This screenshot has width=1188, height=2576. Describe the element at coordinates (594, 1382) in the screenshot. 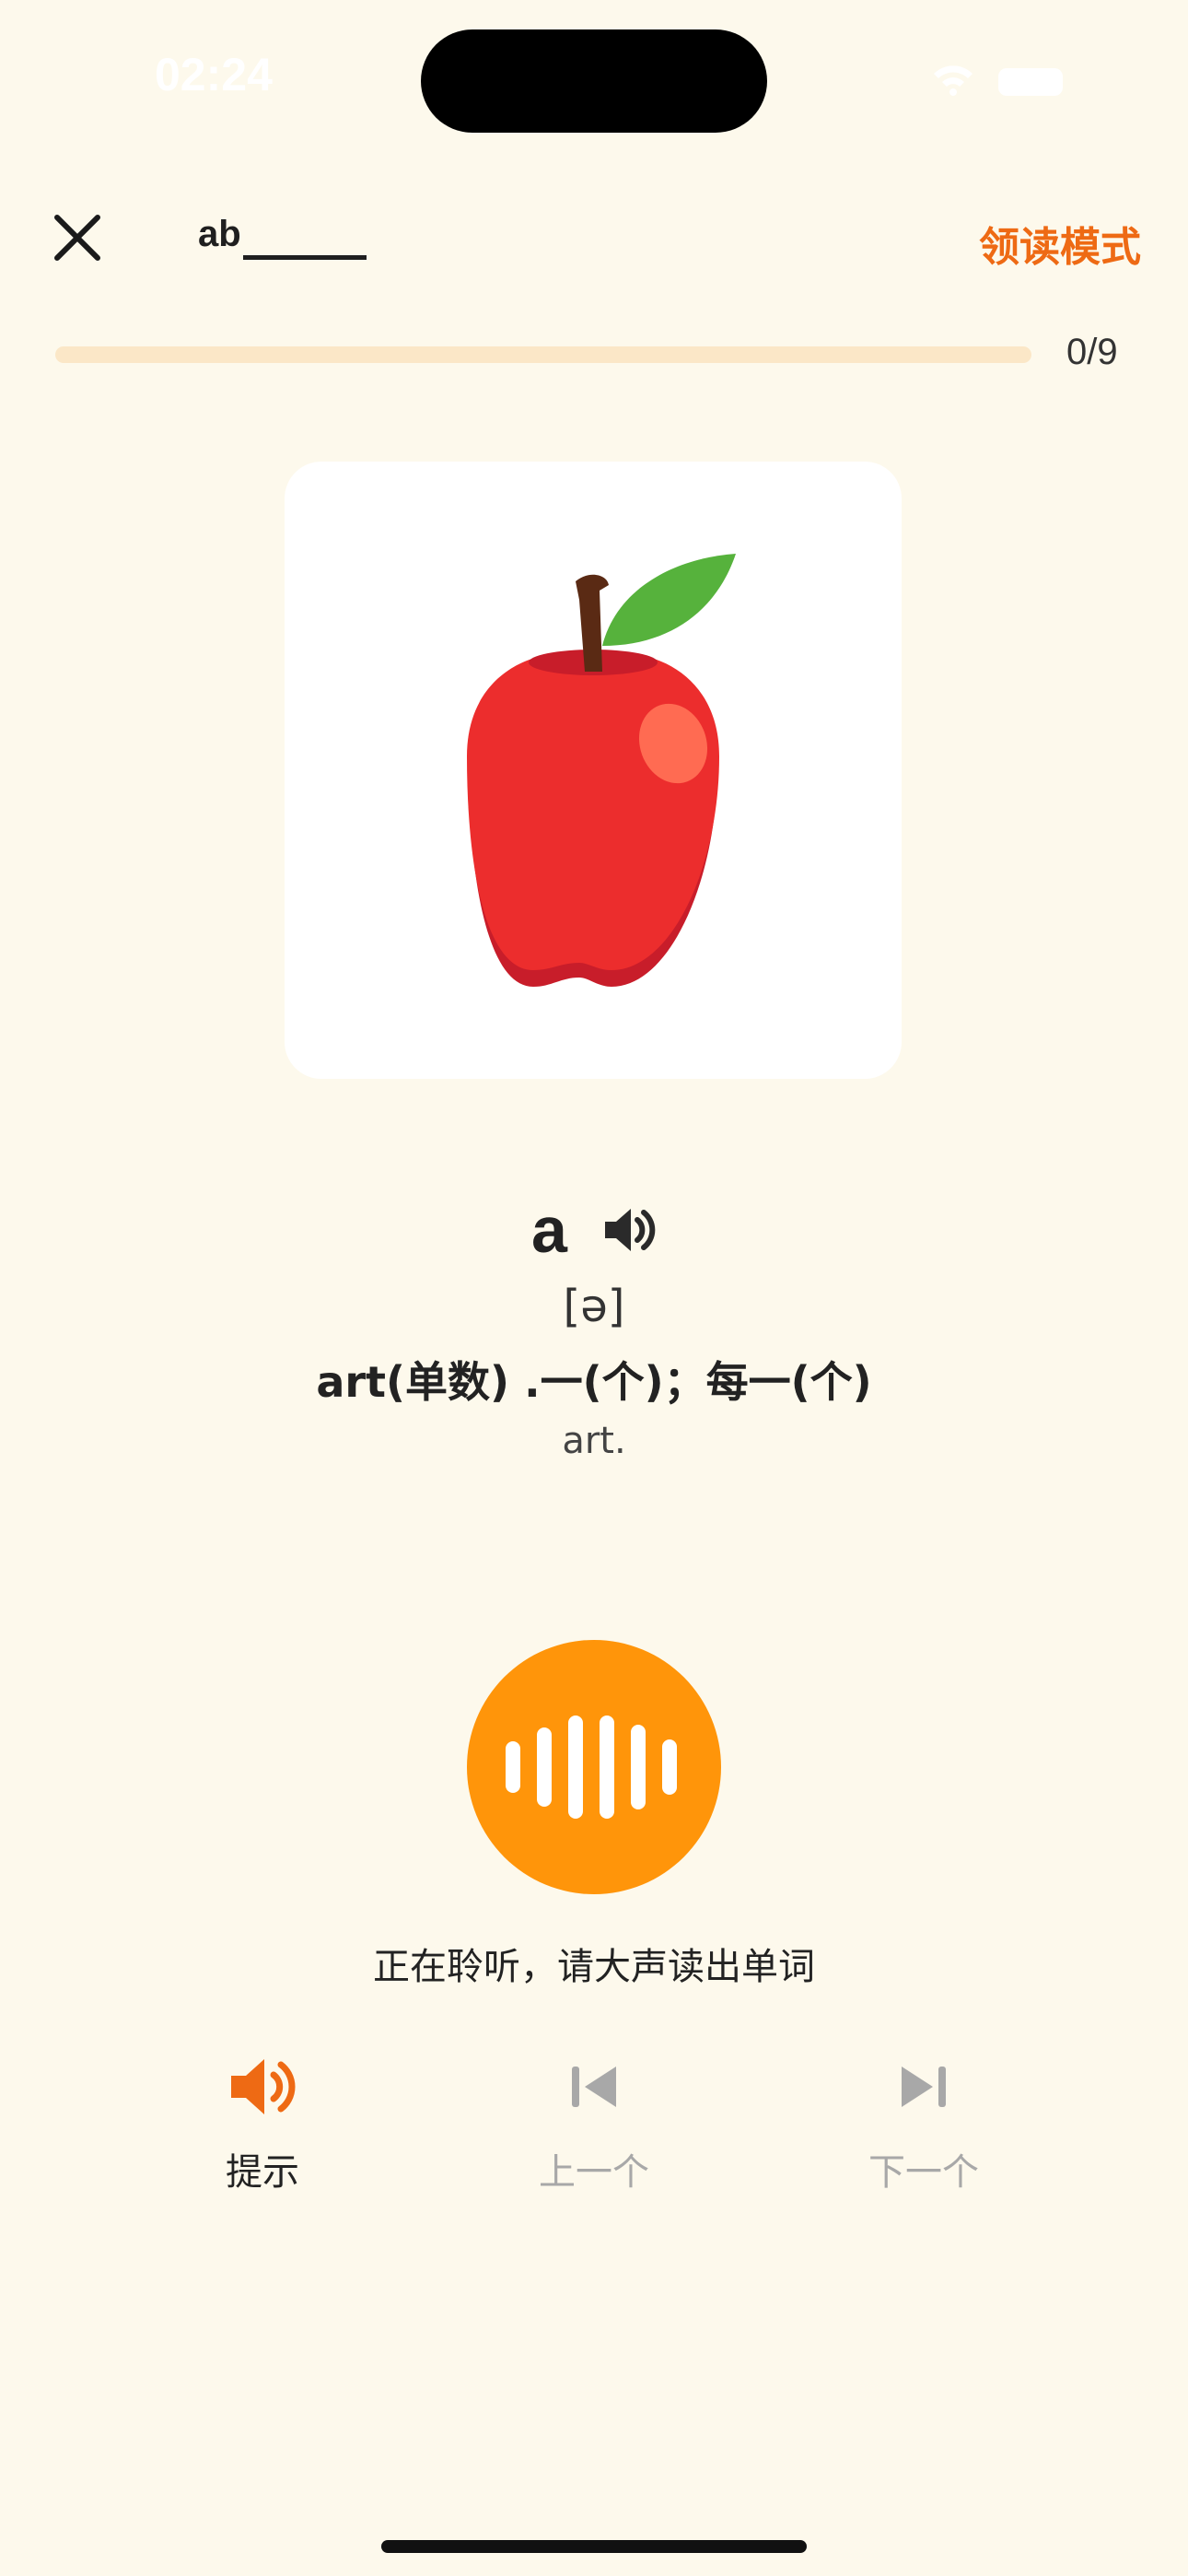

I see `word-meaning: art(单数) .一(个)；每一(个)` at that location.